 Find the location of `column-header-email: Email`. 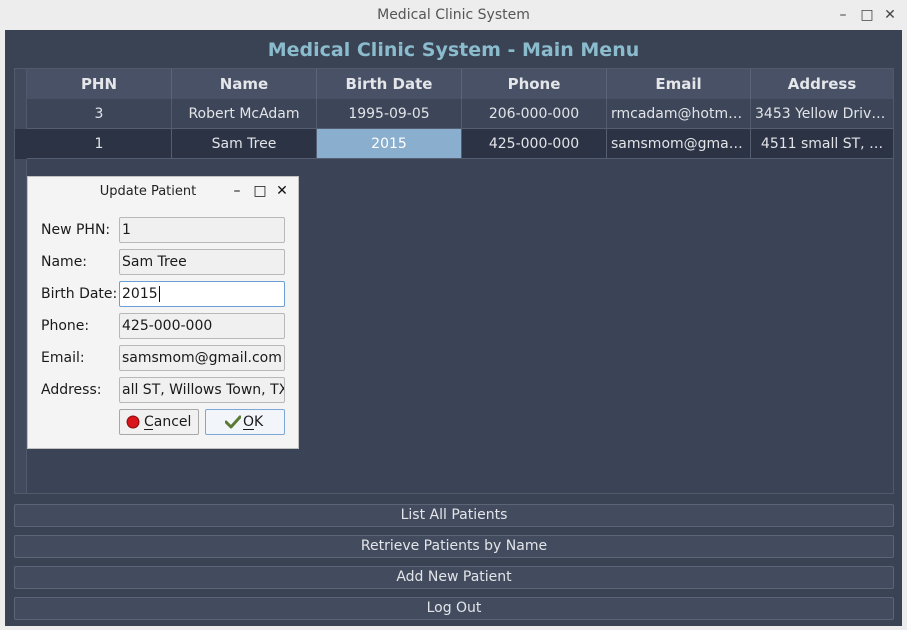

column-header-email: Email is located at coordinates (679, 84).